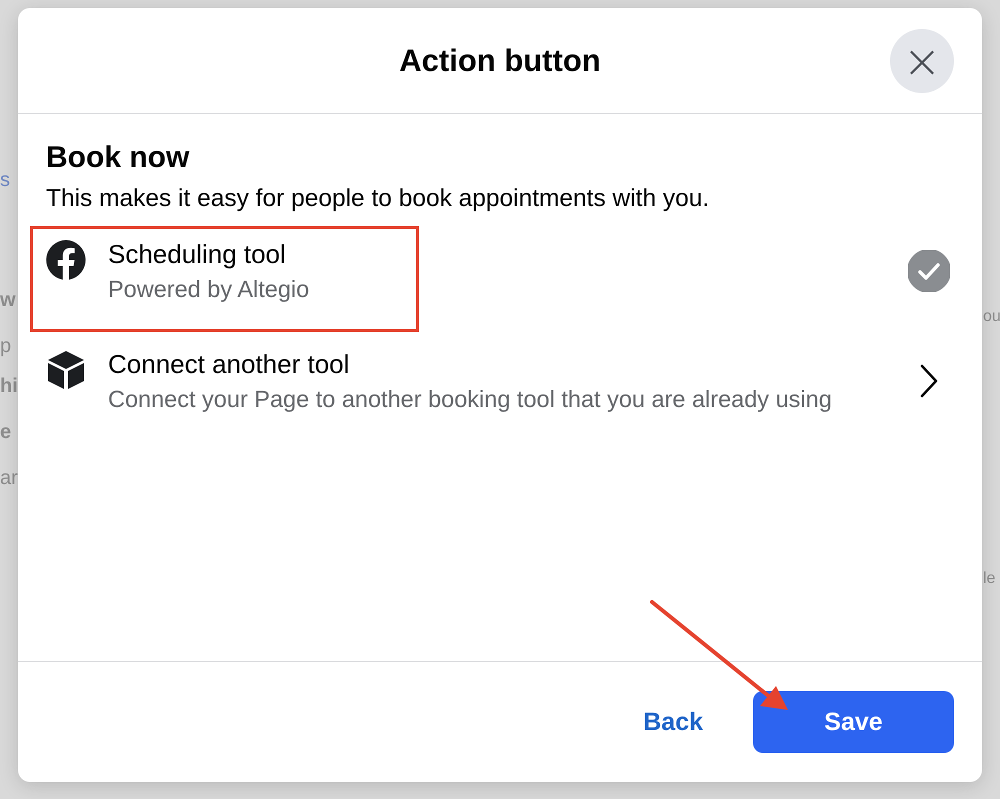 The width and height of the screenshot is (1000, 799). I want to click on page-text: w, so click(8, 300).